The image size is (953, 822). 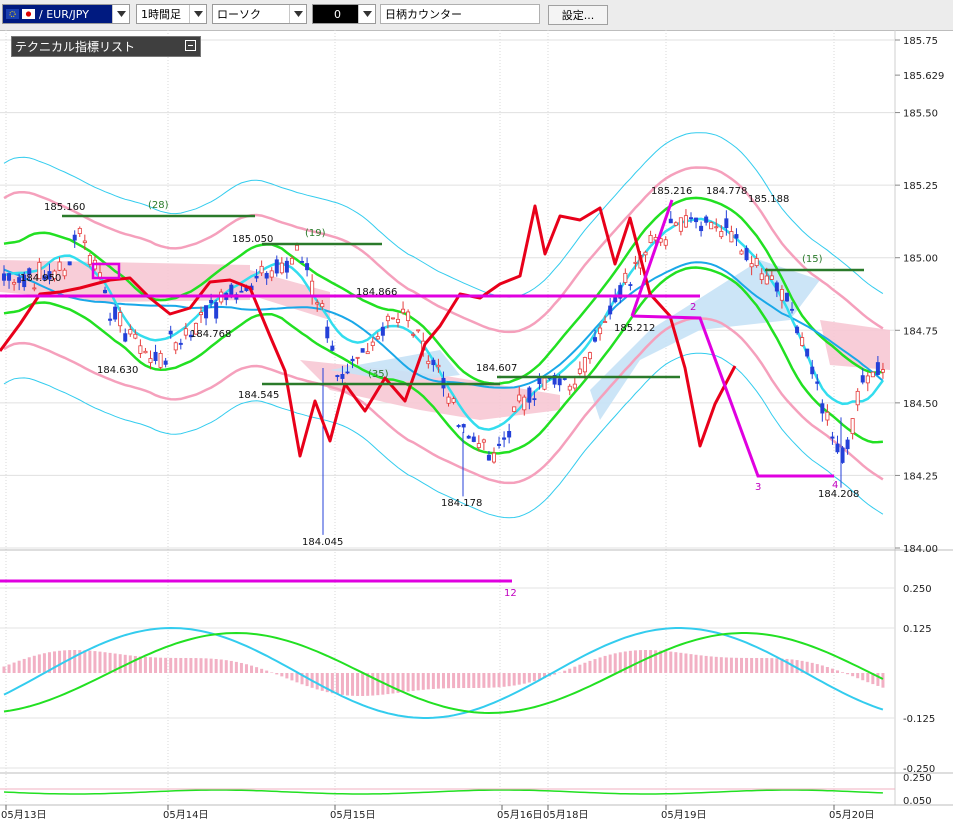 What do you see at coordinates (496, 368) in the screenshot?
I see `price-annotation: 184.607` at bounding box center [496, 368].